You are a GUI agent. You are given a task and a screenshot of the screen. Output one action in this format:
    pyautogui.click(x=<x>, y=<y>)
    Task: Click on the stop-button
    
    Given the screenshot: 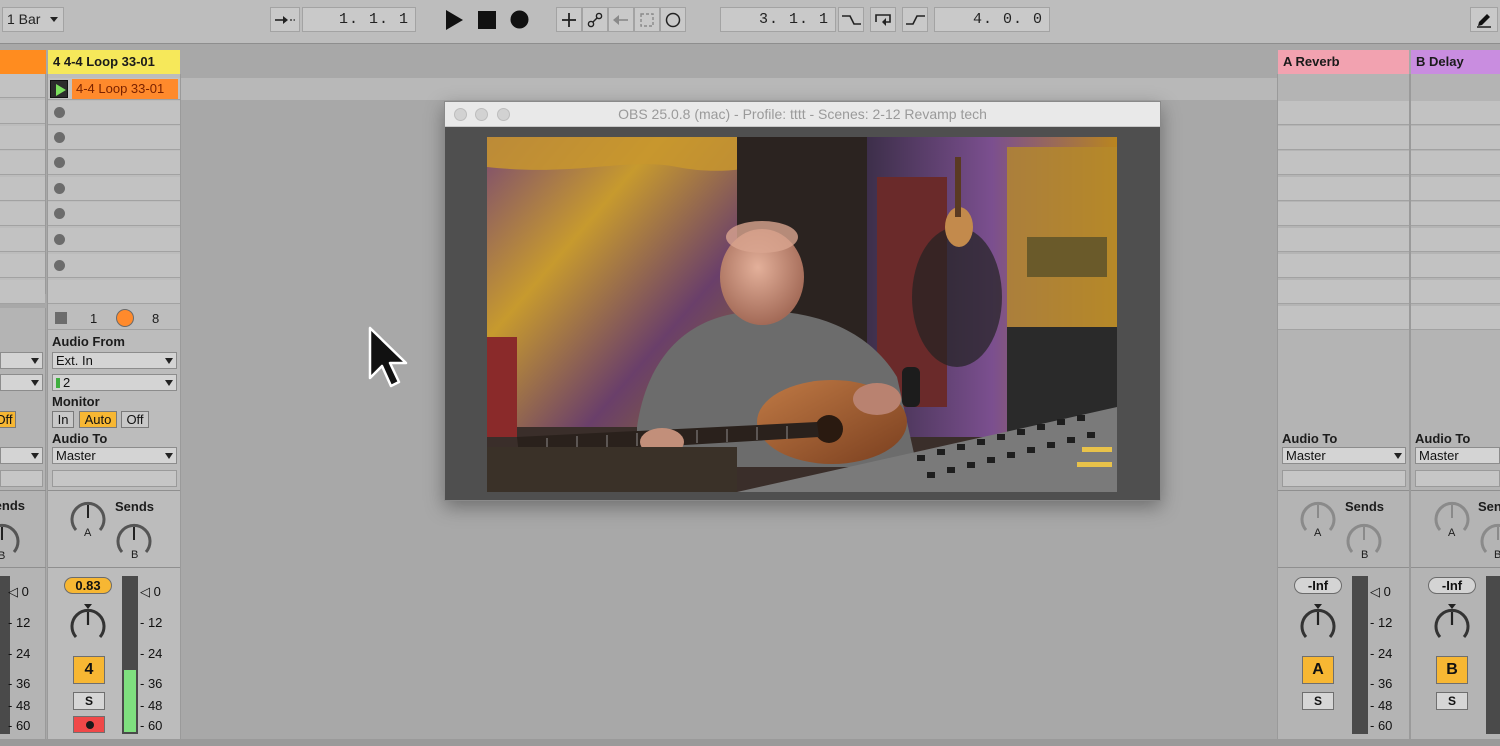 What is the action you would take?
    pyautogui.click(x=487, y=19)
    